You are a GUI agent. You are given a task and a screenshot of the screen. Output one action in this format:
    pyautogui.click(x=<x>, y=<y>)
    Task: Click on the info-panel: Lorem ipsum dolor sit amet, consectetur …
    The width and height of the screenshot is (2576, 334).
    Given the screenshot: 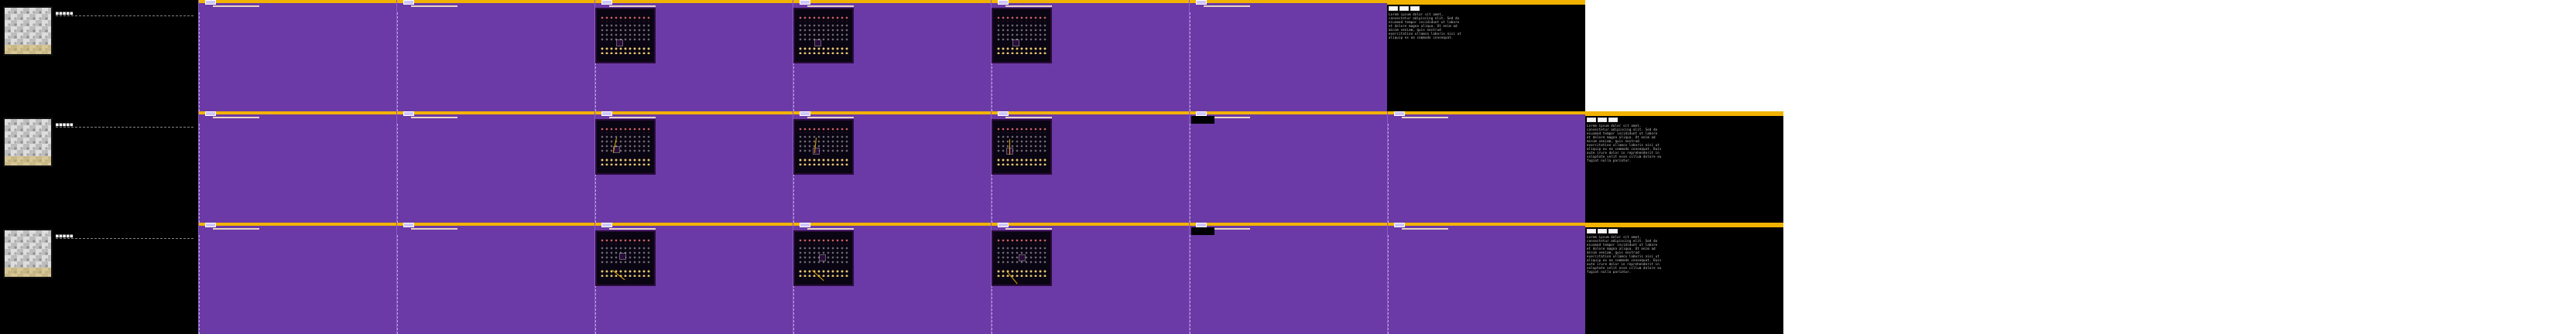 What is the action you would take?
    pyautogui.click(x=1684, y=167)
    